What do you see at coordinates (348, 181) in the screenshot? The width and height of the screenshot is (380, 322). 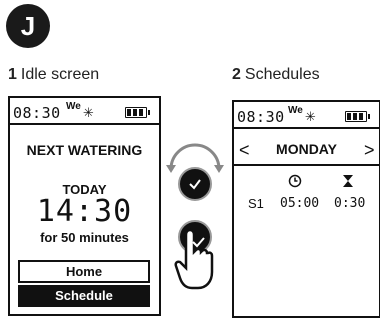 I see `hourglass-icon` at bounding box center [348, 181].